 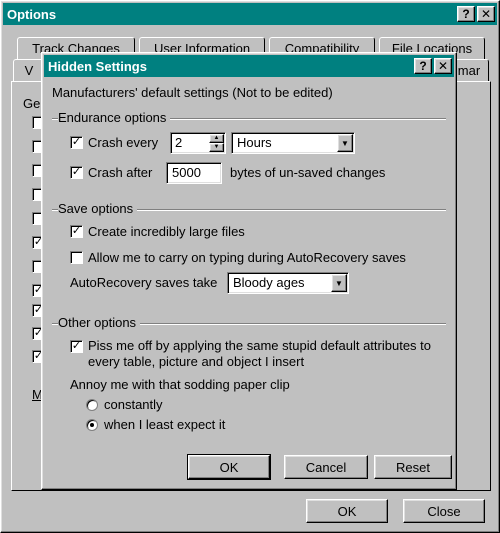 I want to click on crash-after-checkbox: ✓, so click(x=76, y=172).